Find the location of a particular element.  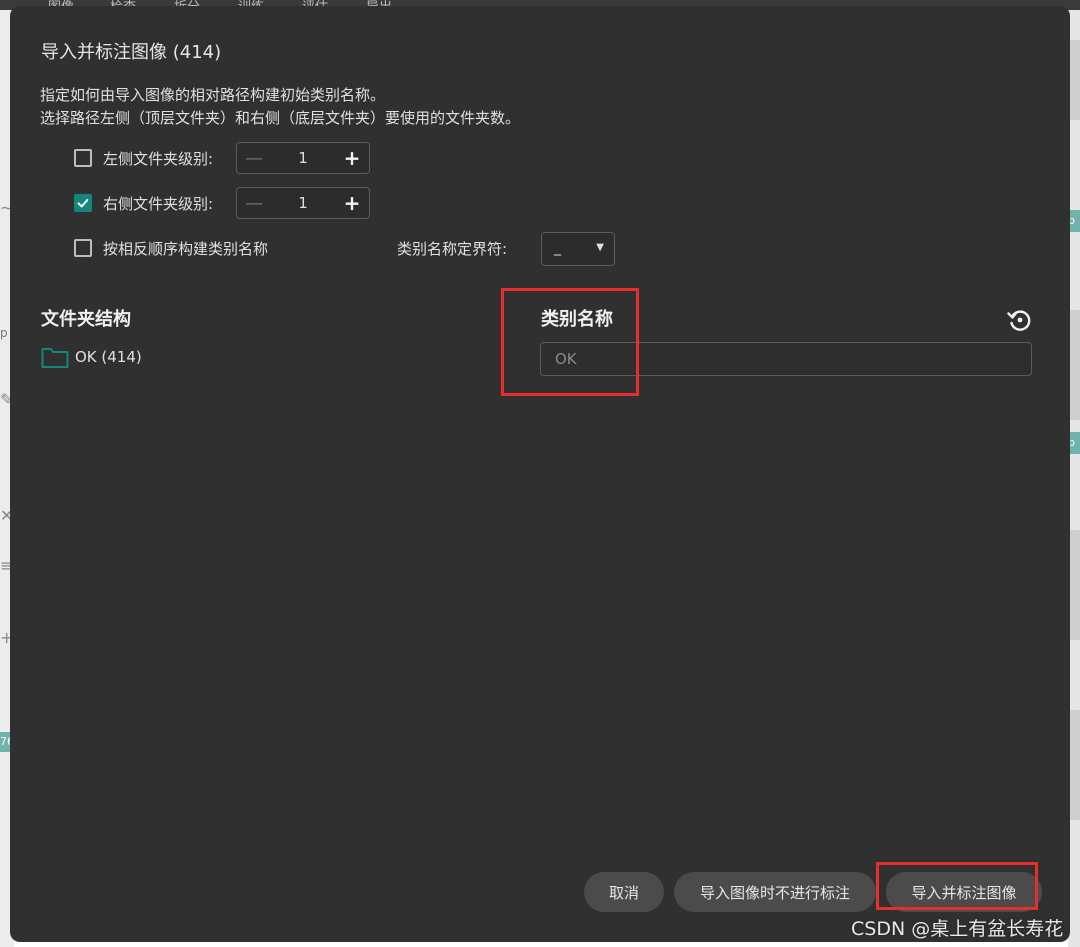

right-level-stepper: — 1 + is located at coordinates (303, 203).